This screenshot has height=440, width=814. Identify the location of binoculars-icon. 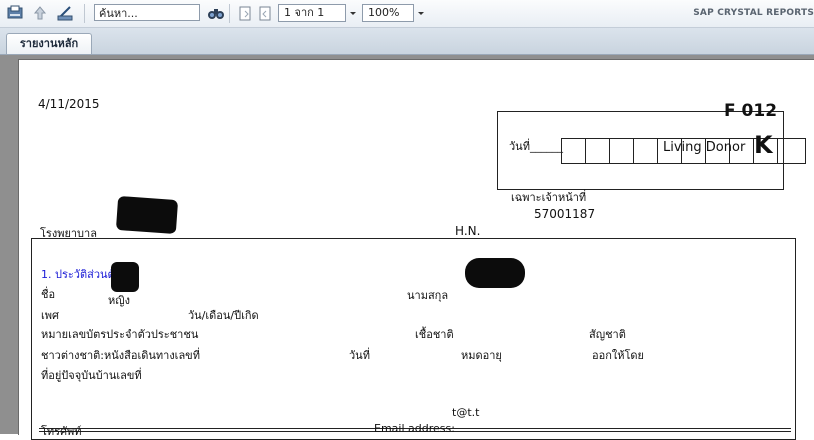
(216, 13).